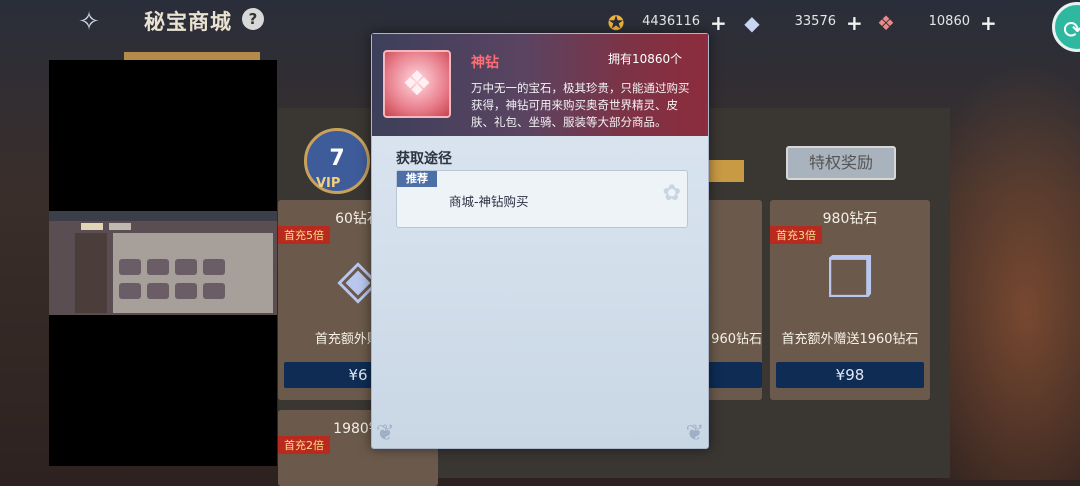  I want to click on recommend-tag: 推荐, so click(417, 179).